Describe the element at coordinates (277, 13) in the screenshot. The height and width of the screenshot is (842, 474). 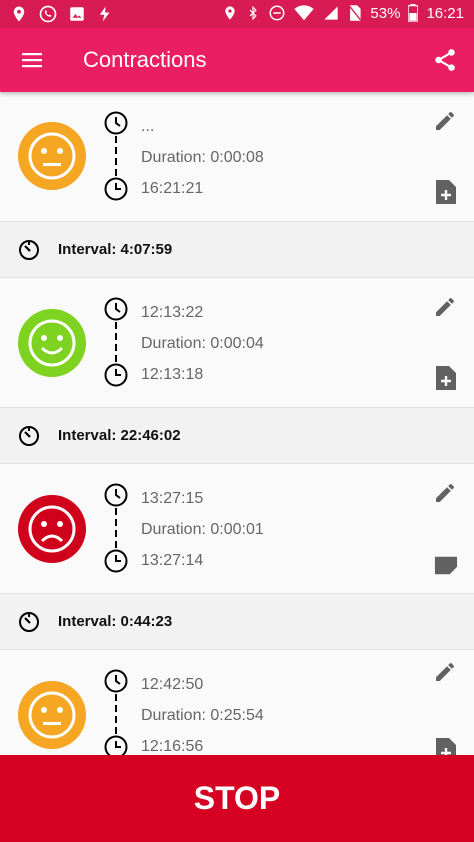
I see `do-not-disturb-icon` at that location.